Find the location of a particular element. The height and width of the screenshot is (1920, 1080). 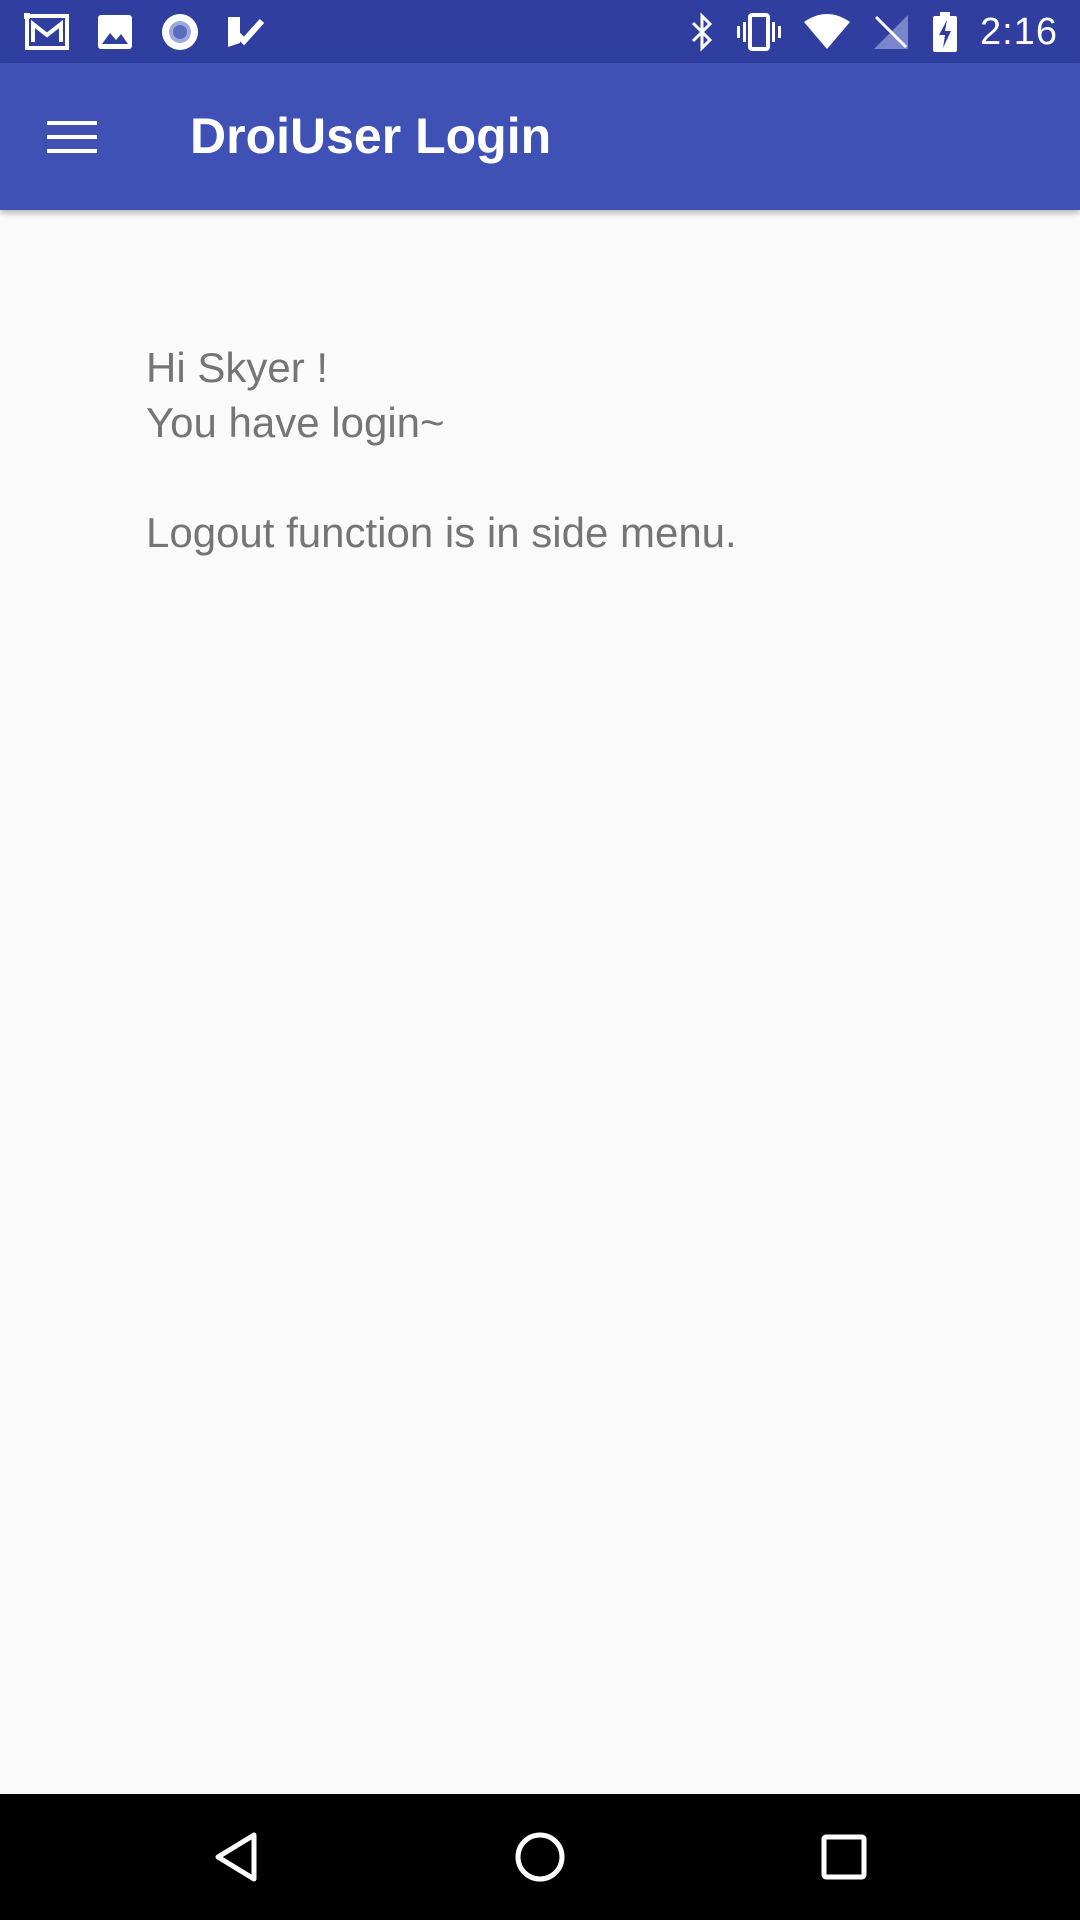

status-time: 2:16 is located at coordinates (1019, 31).